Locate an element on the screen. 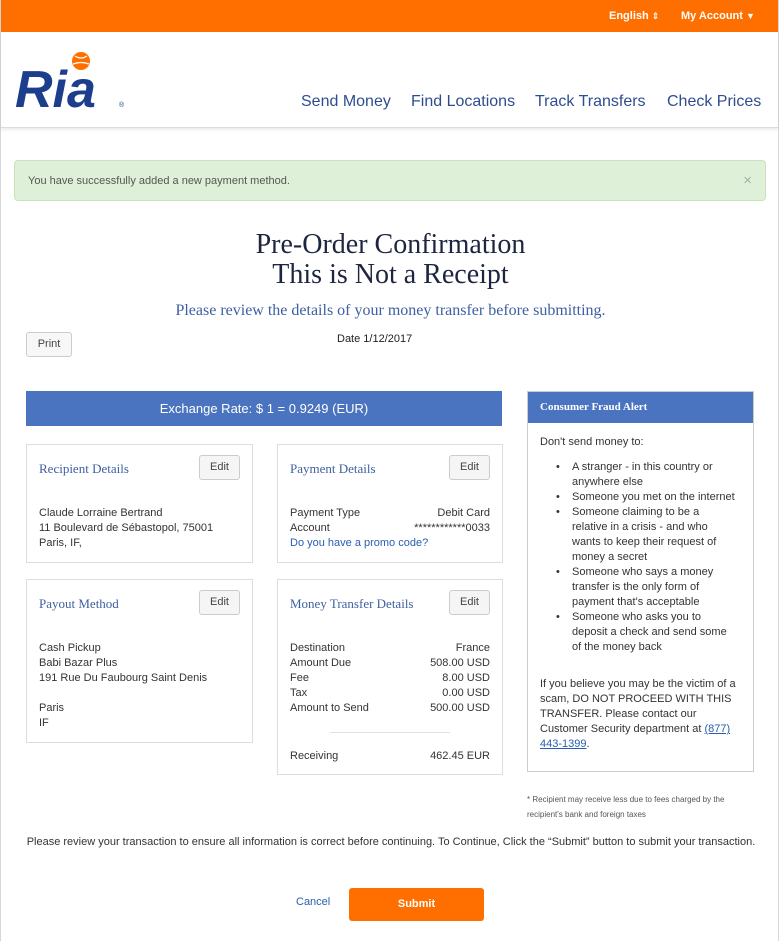 The image size is (779, 941). transfer-row: Amount Due 508.00 USD is located at coordinates (390, 663).